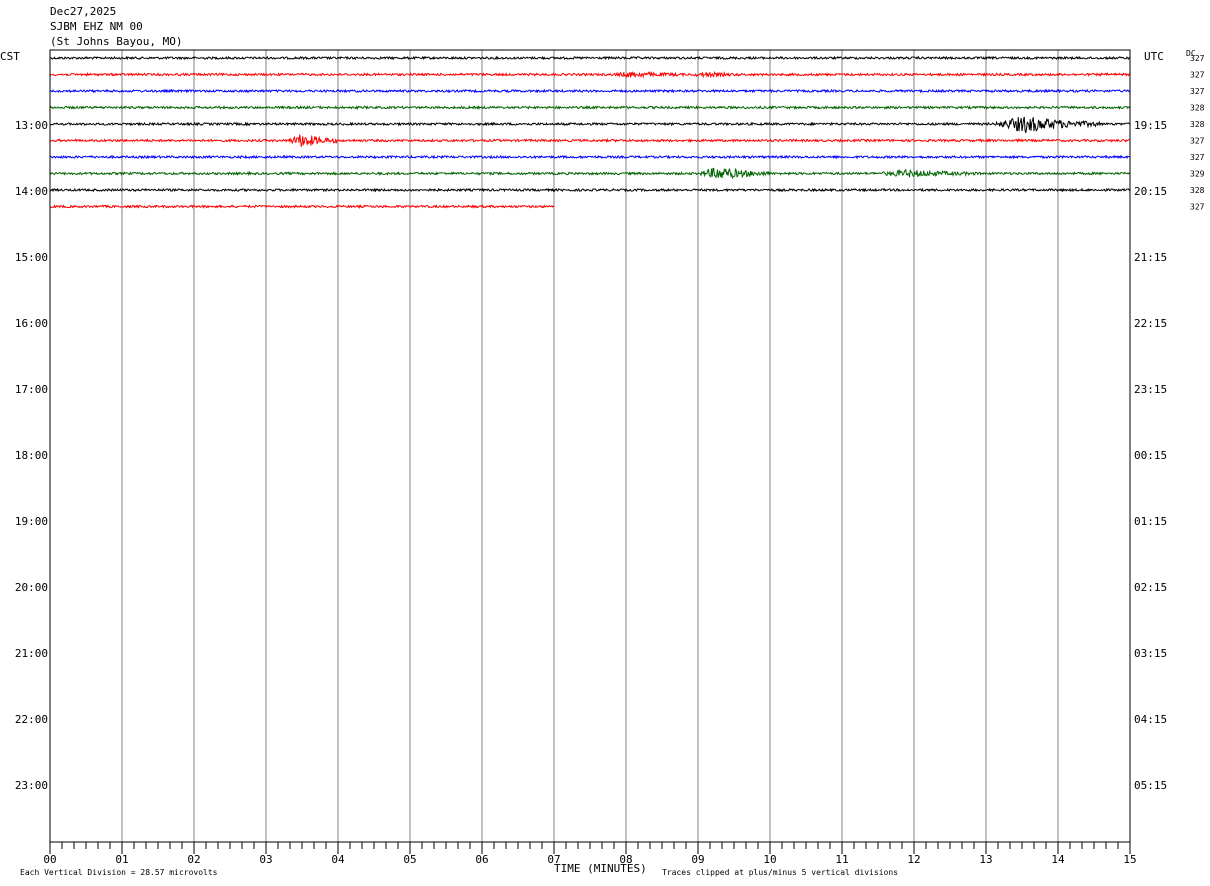  What do you see at coordinates (1058, 859) in the screenshot?
I see `x-tick-label: 14` at bounding box center [1058, 859].